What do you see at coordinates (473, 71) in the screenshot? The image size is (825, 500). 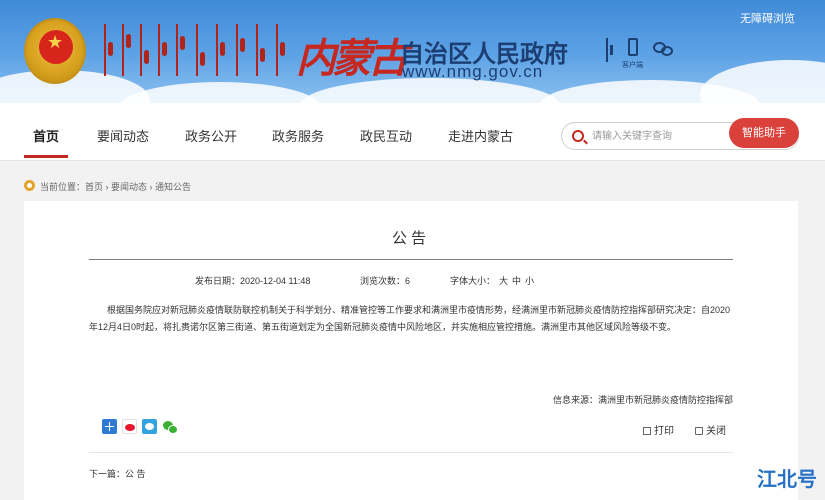 I see `site-url: www.nmg.gov.cn` at bounding box center [473, 71].